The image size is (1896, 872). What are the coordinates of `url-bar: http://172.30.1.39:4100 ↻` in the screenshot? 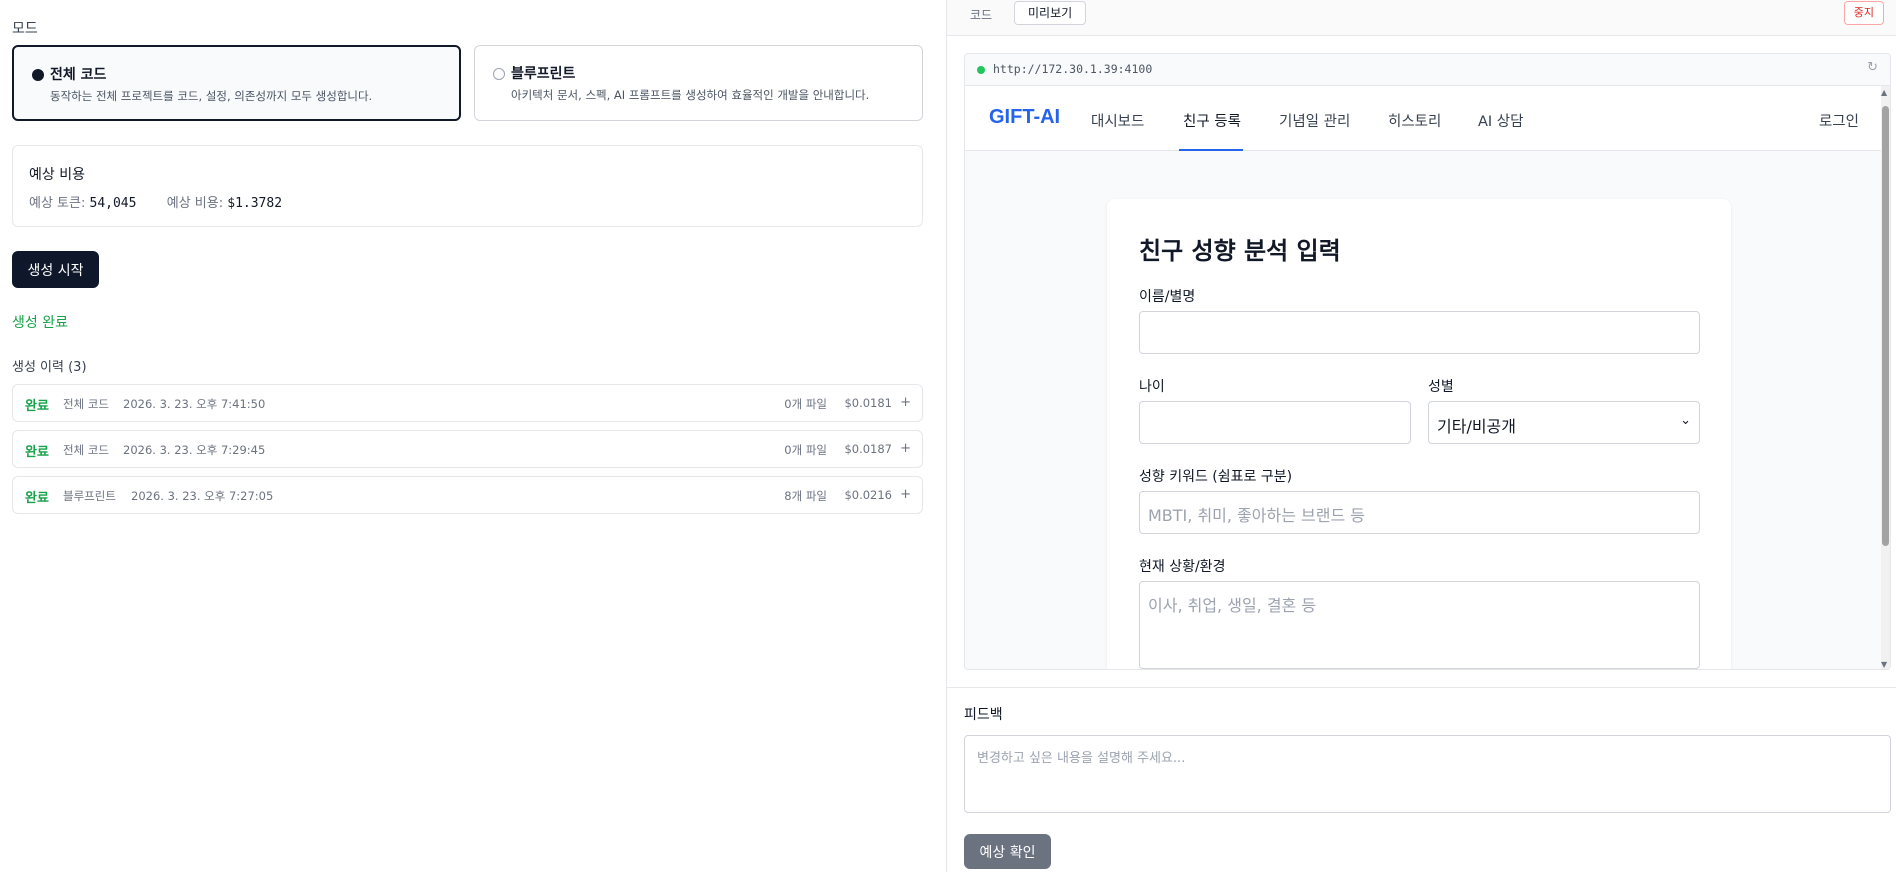 It's located at (1427, 70).